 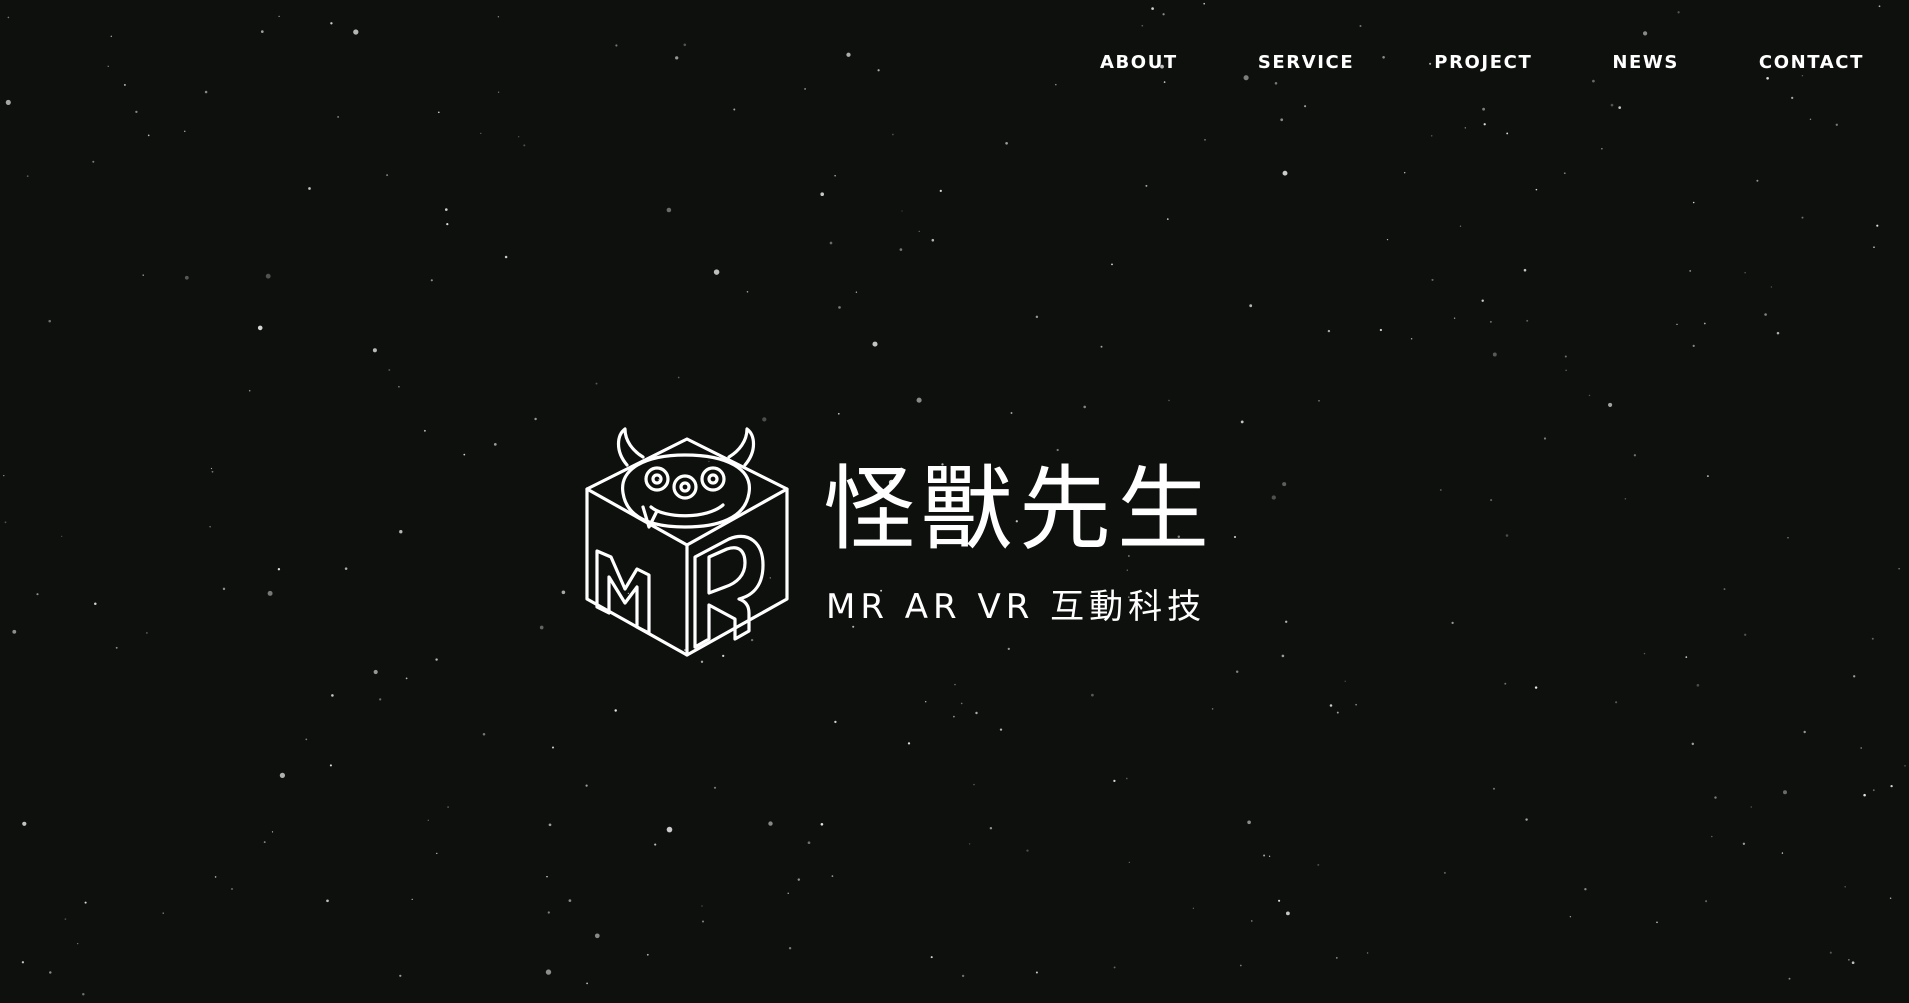 What do you see at coordinates (1306, 62) in the screenshot?
I see `nav-service-link: SERVICE` at bounding box center [1306, 62].